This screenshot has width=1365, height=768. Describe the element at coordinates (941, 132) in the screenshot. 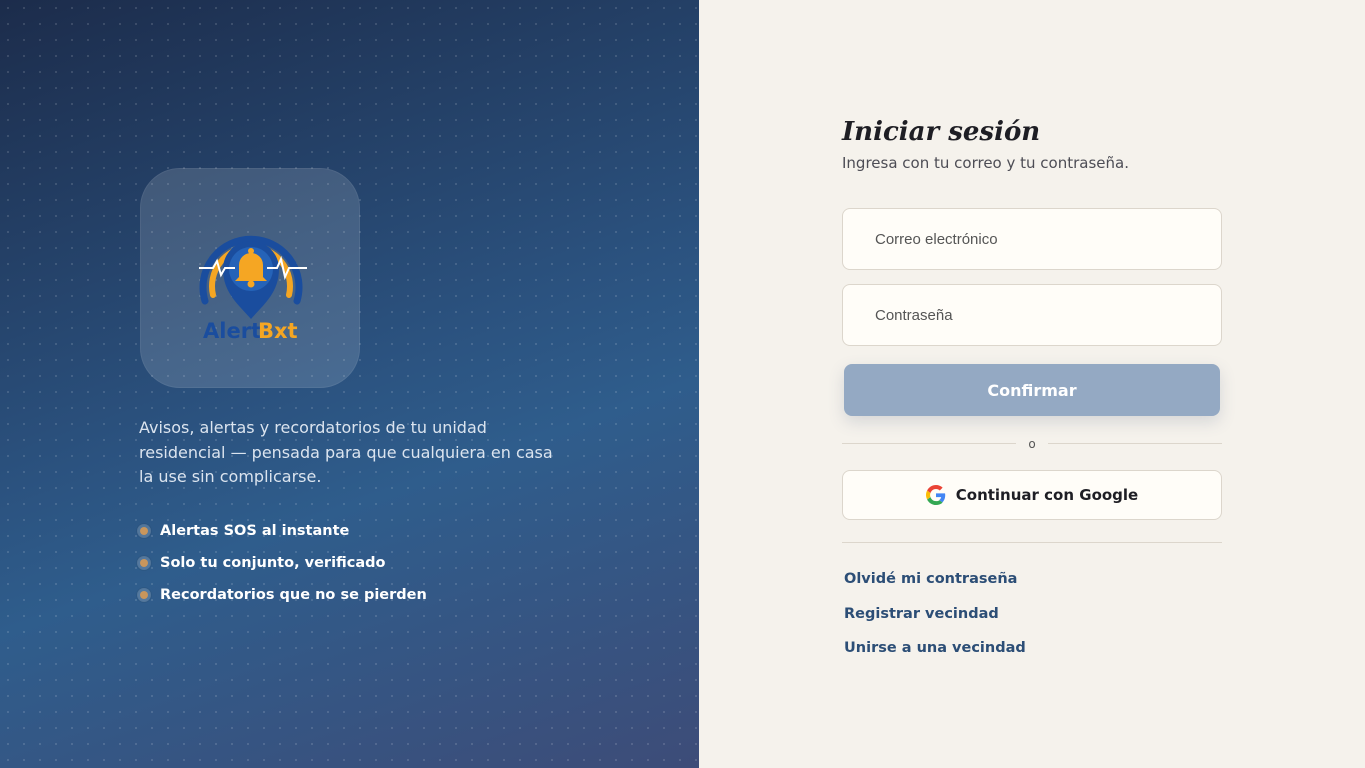

I see `page-title: Iniciar sesión` at that location.